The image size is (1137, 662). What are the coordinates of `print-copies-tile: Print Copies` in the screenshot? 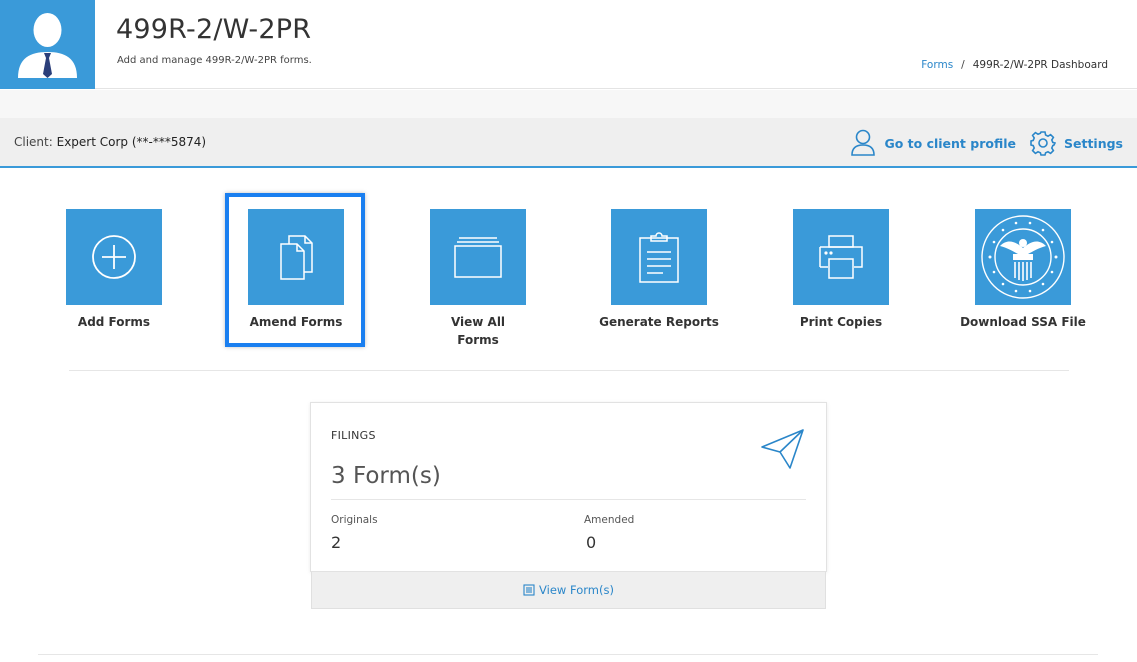 It's located at (841, 270).